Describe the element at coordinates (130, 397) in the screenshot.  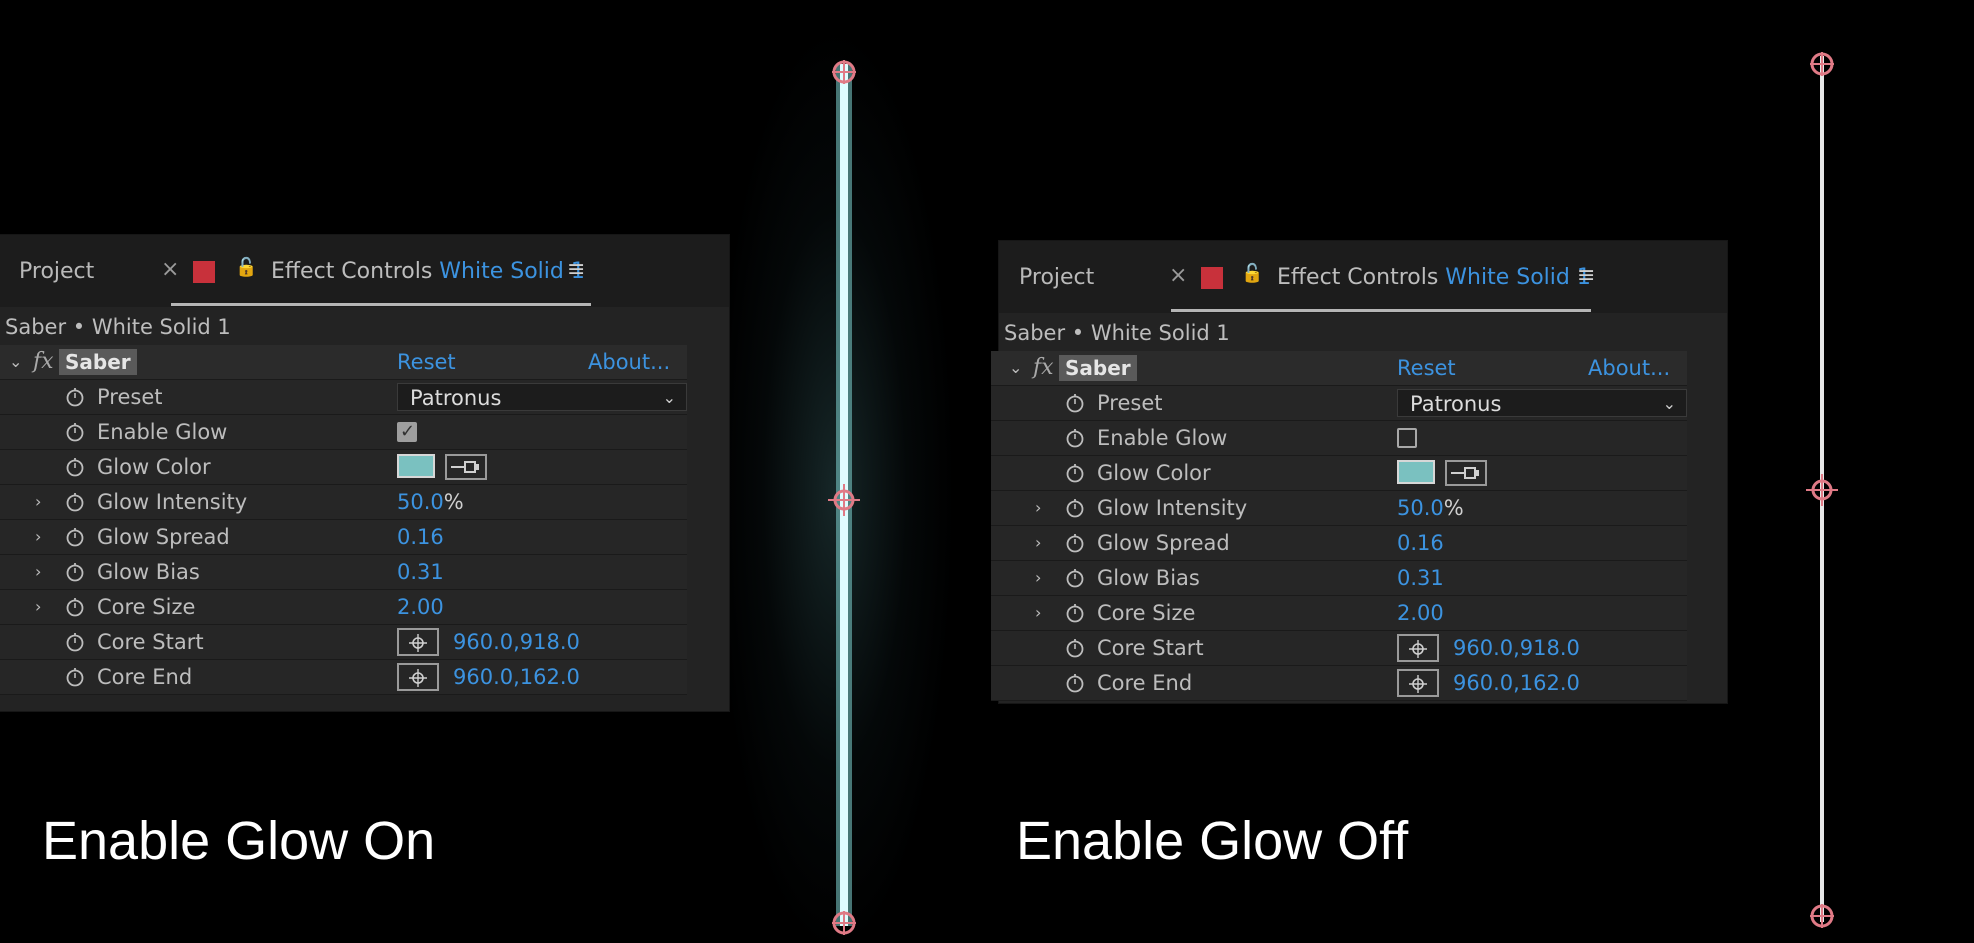
I see `param-label: Preset` at that location.